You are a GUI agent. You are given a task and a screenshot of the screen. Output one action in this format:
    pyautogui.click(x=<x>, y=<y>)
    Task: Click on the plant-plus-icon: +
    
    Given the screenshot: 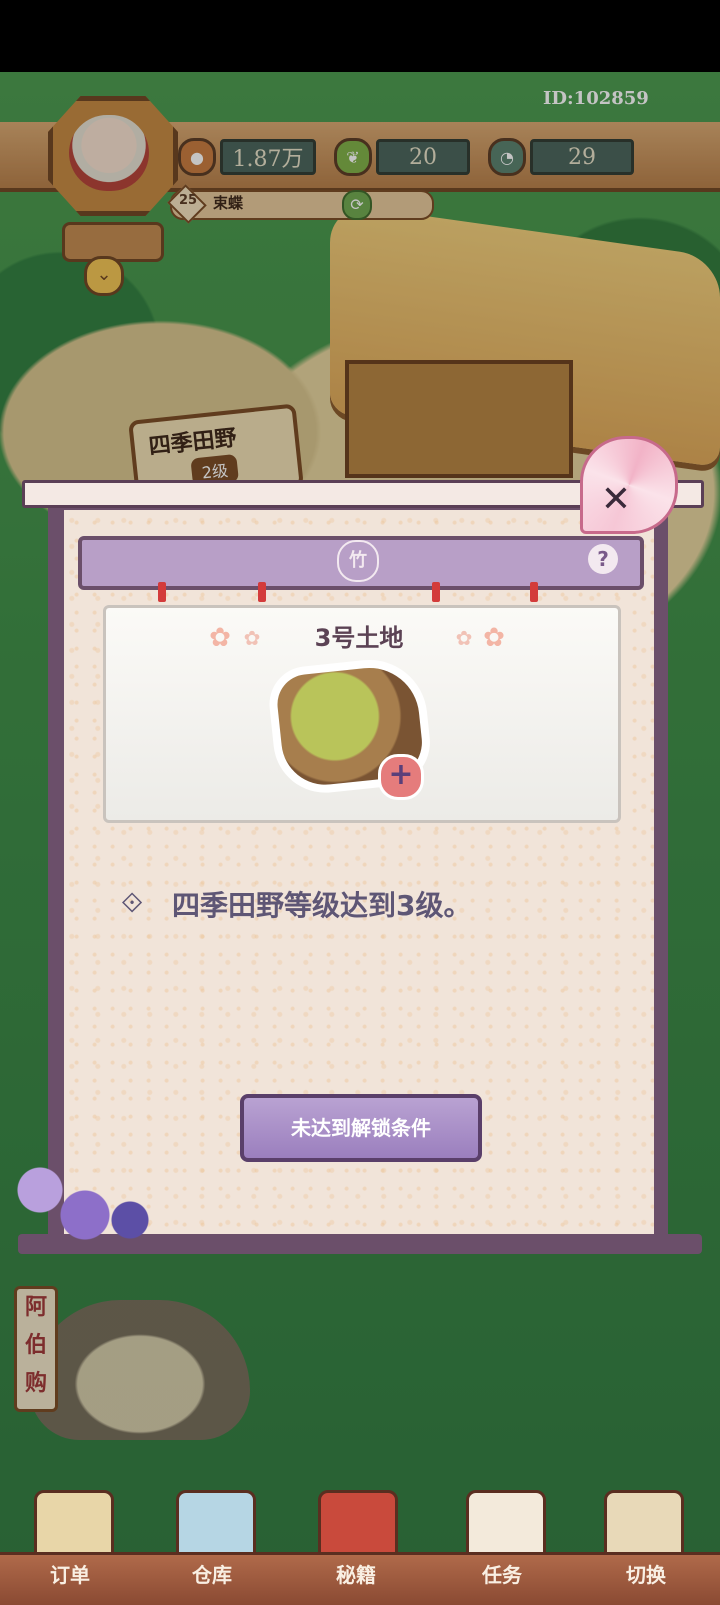 What is the action you would take?
    pyautogui.click(x=401, y=777)
    